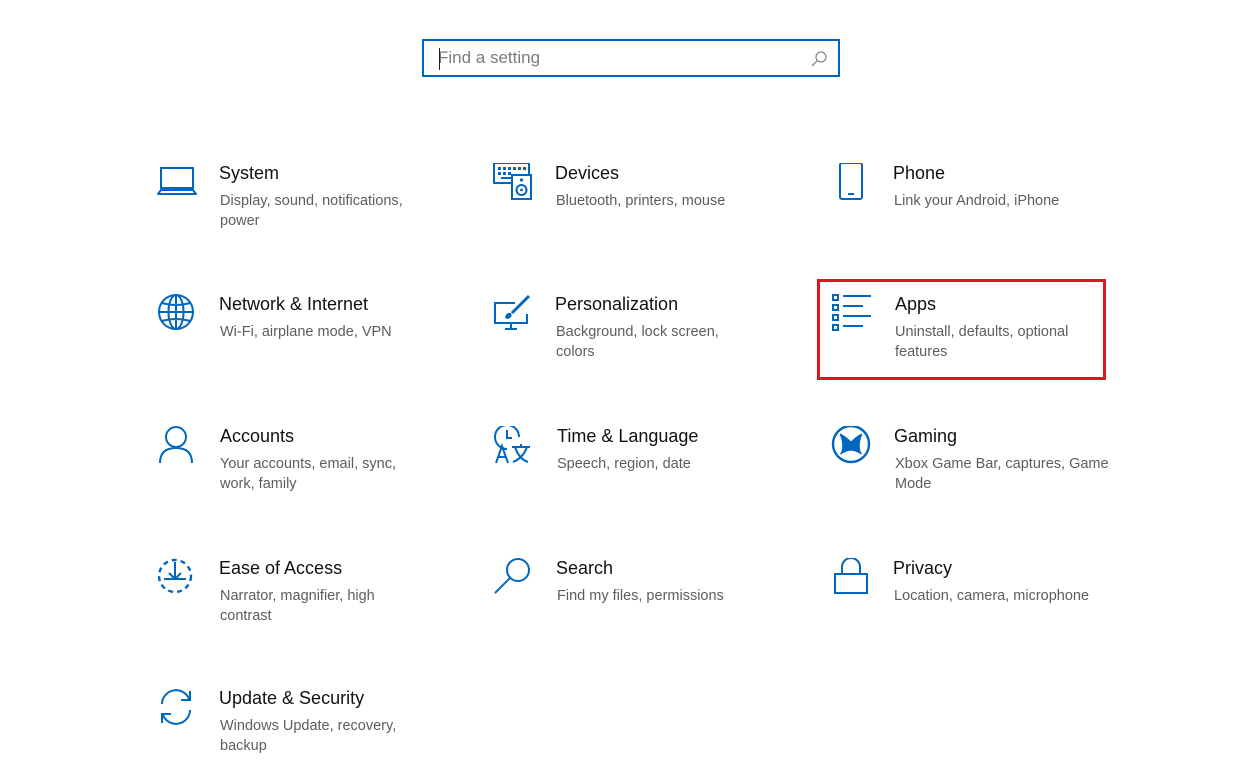 The width and height of the screenshot is (1260, 762). Describe the element at coordinates (852, 184) in the screenshot. I see `phone-icon` at that location.